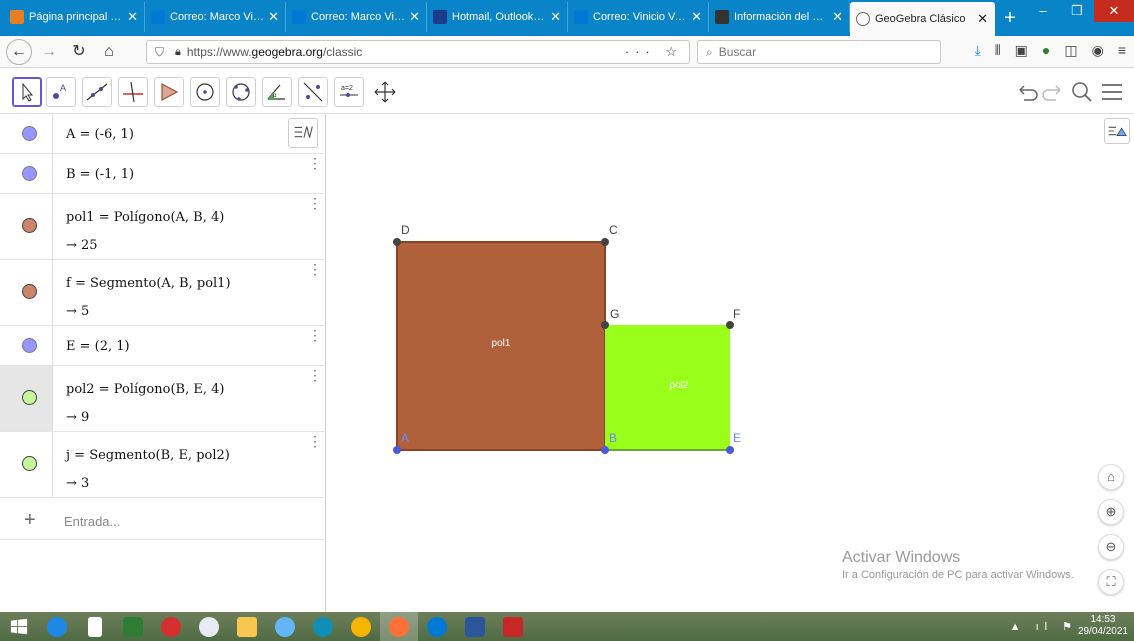 The image size is (1134, 641). I want to click on point-g, so click(605, 325).